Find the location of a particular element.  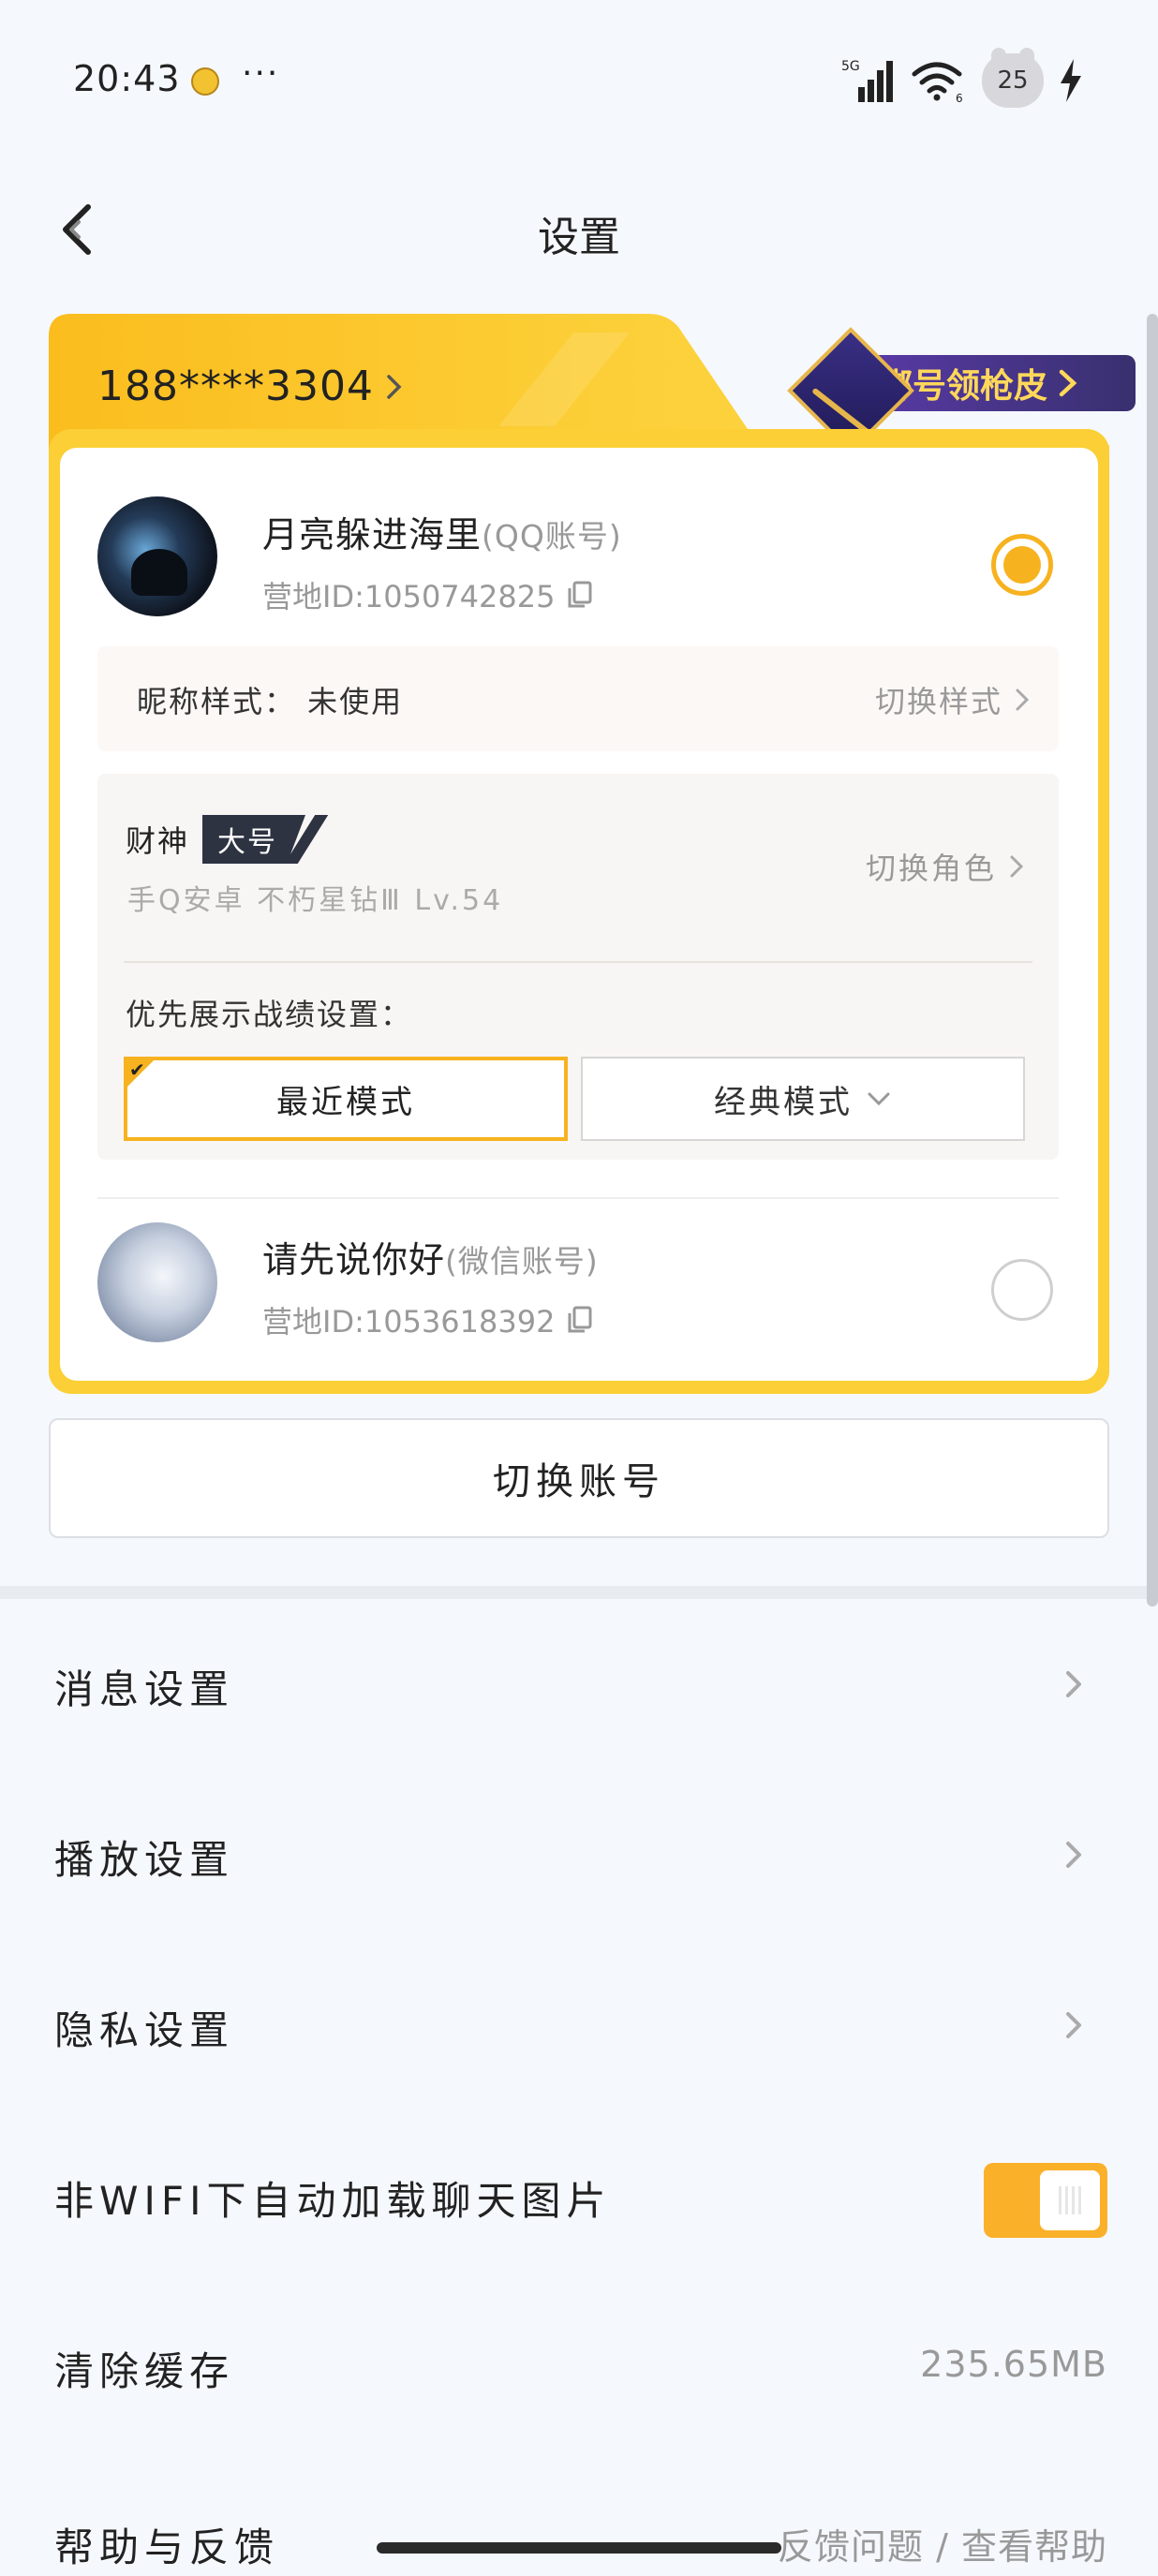

switch-role-button: 切换角色 is located at coordinates (945, 866).